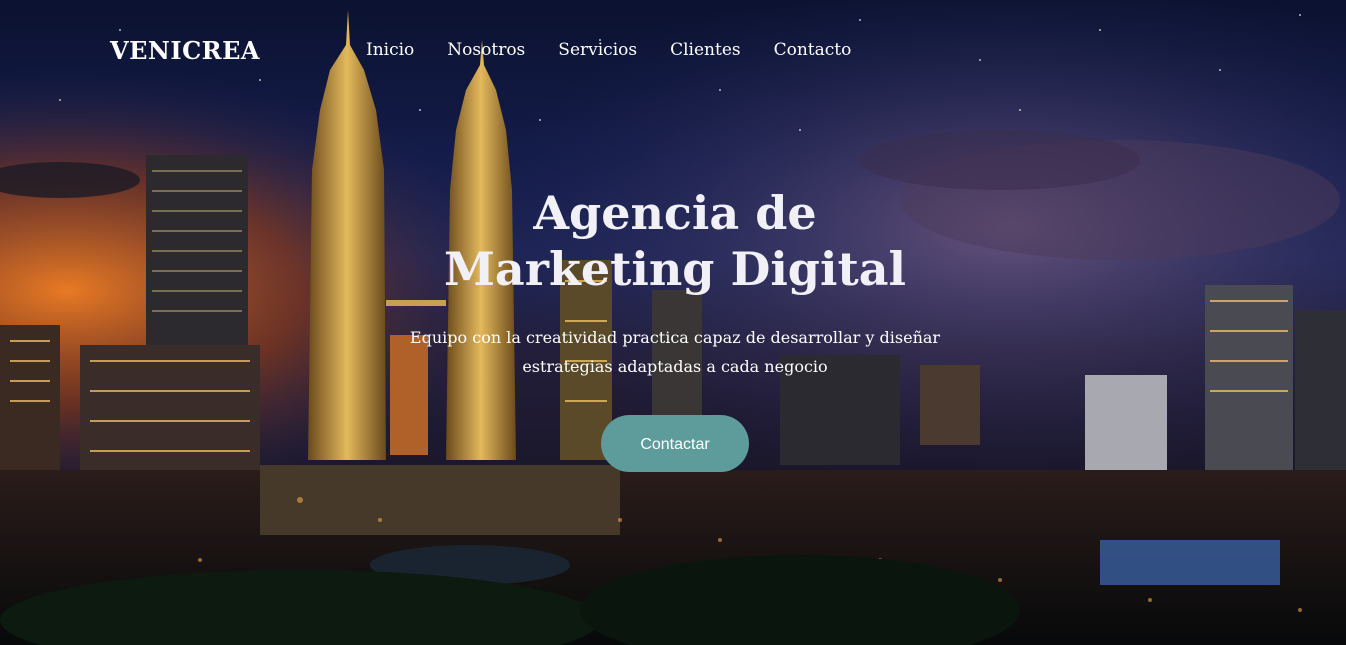 This screenshot has height=645, width=1346. Describe the element at coordinates (813, 50) in the screenshot. I see `nav-link-contacto: Contacto` at that location.